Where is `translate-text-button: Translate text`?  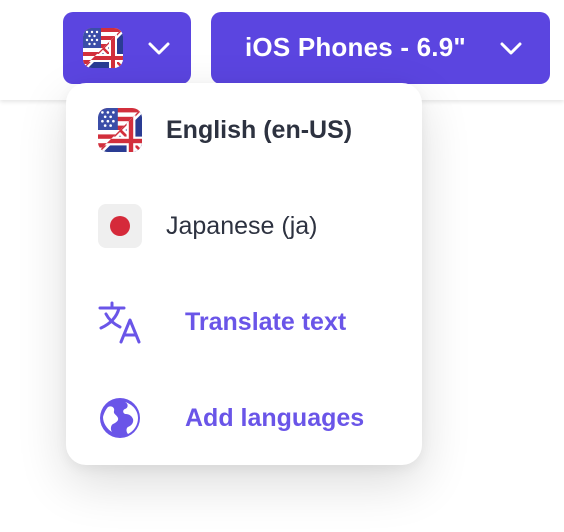 translate-text-button: Translate text is located at coordinates (244, 322).